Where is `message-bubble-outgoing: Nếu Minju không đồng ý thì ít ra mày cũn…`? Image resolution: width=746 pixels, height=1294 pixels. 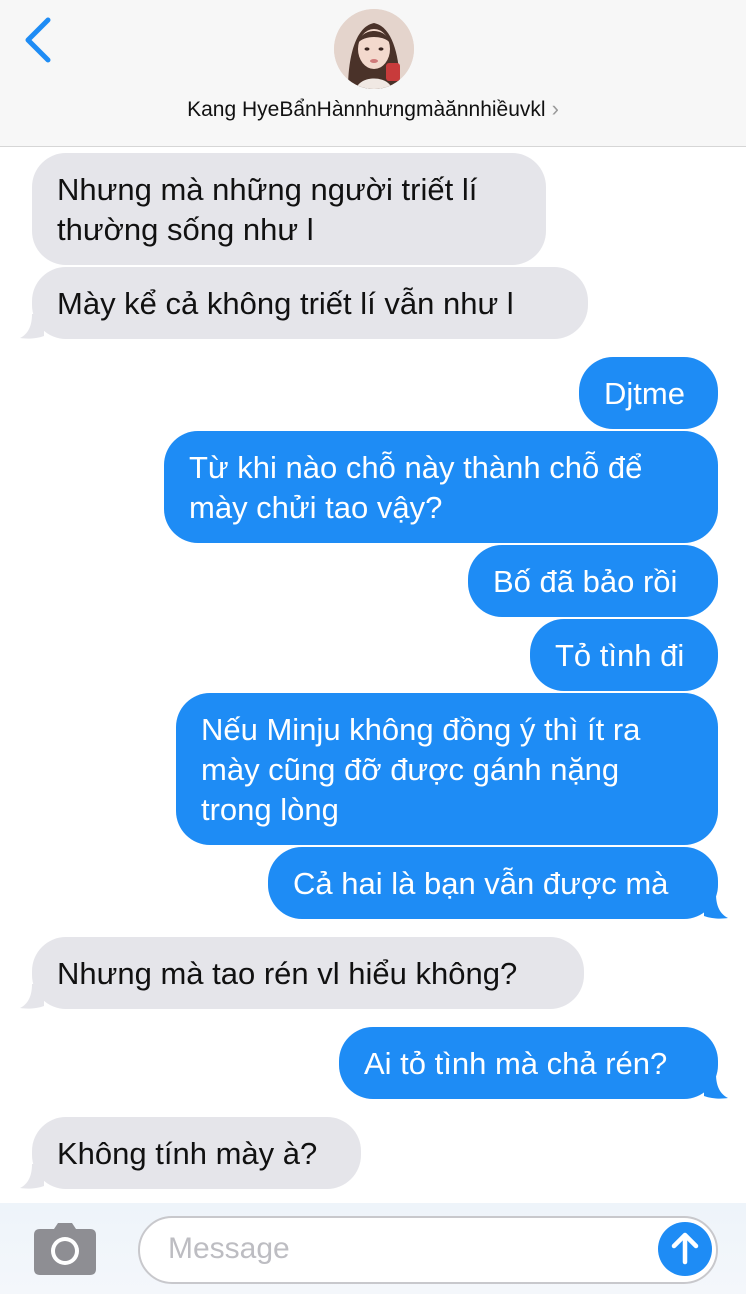 message-bubble-outgoing: Nếu Minju không đồng ý thì ít ra mày cũn… is located at coordinates (447, 769).